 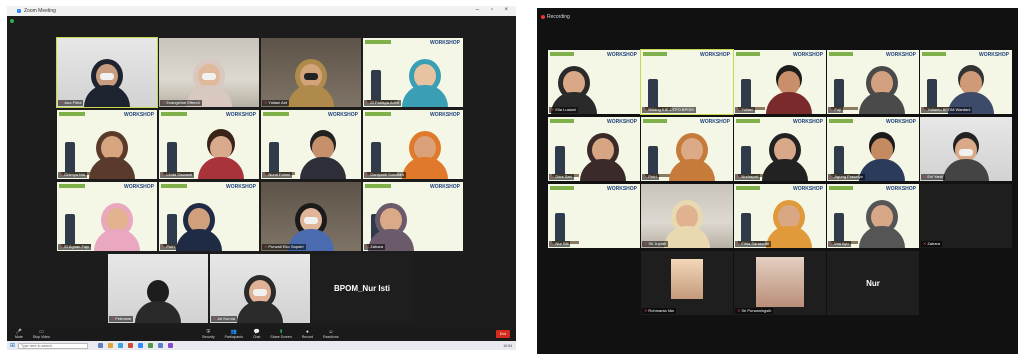 I want to click on video-tile: ✕Rohmania Nia, so click(x=687, y=283).